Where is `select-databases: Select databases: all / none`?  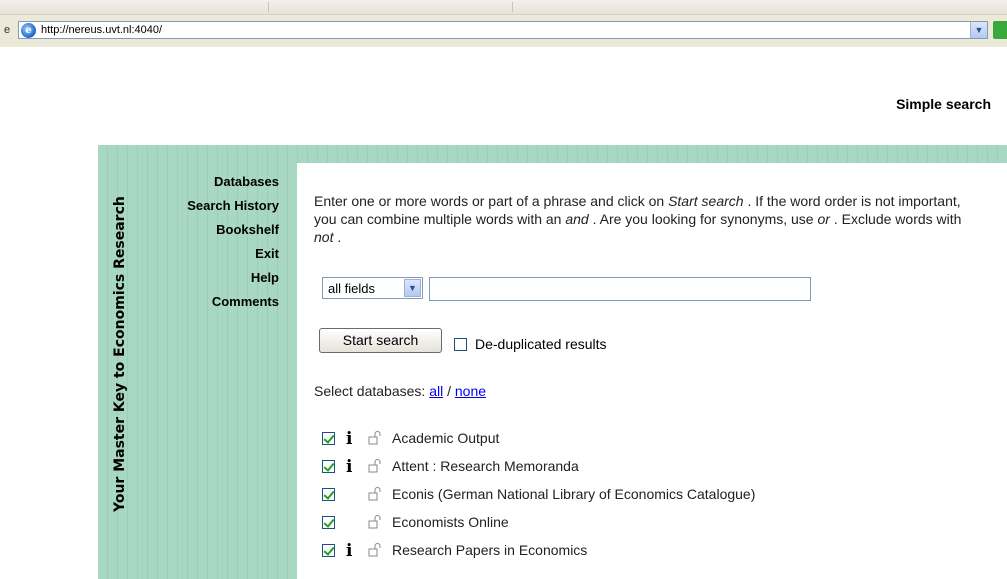
select-databases: Select databases: all / none is located at coordinates (400, 391).